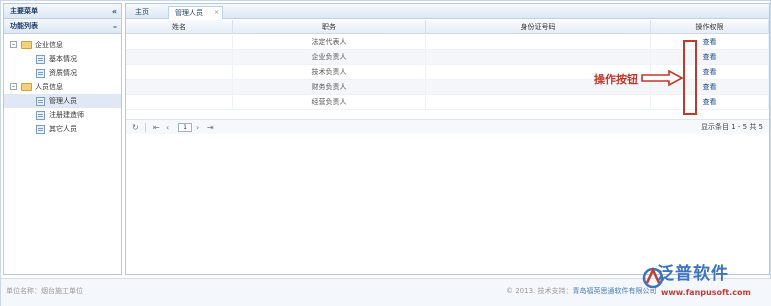 Image resolution: width=771 pixels, height=306 pixels. Describe the element at coordinates (62, 26) in the screenshot. I see `function-list-header: 功能列表 –` at that location.